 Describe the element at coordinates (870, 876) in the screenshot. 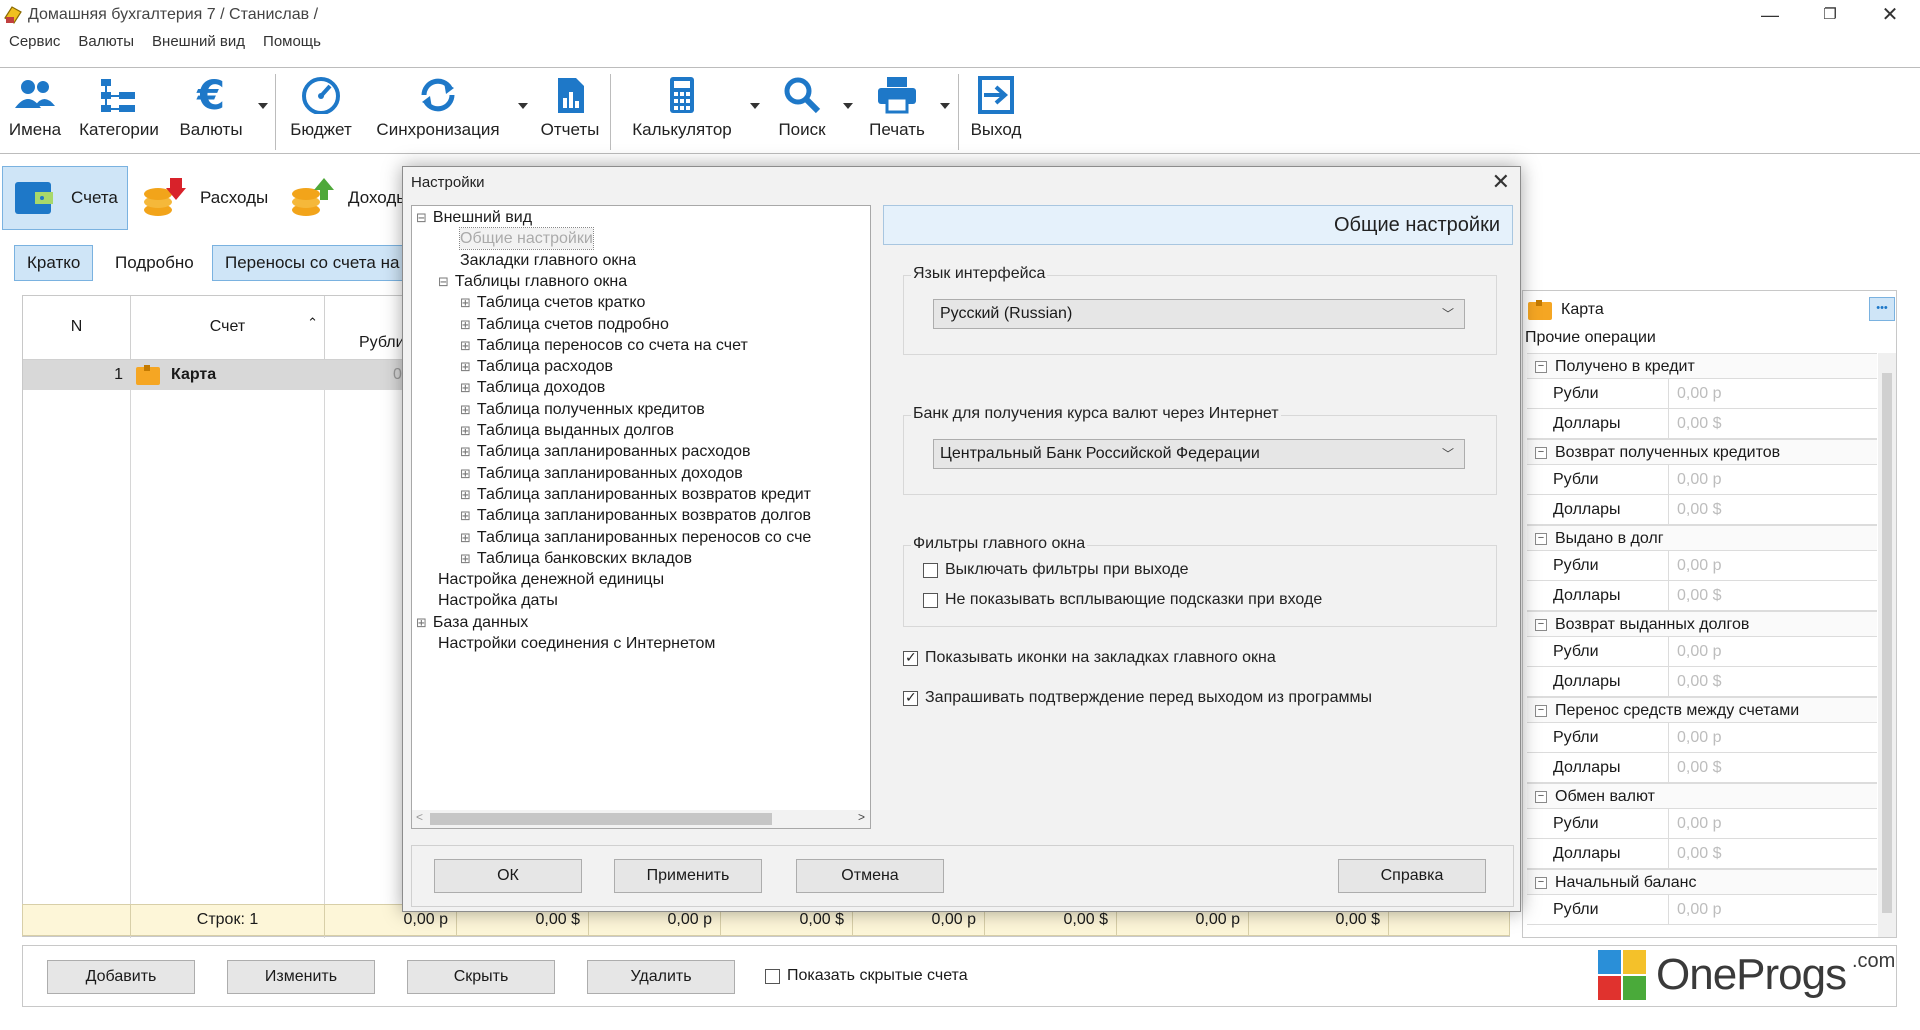

I see `cancel-button: Отмена` at that location.